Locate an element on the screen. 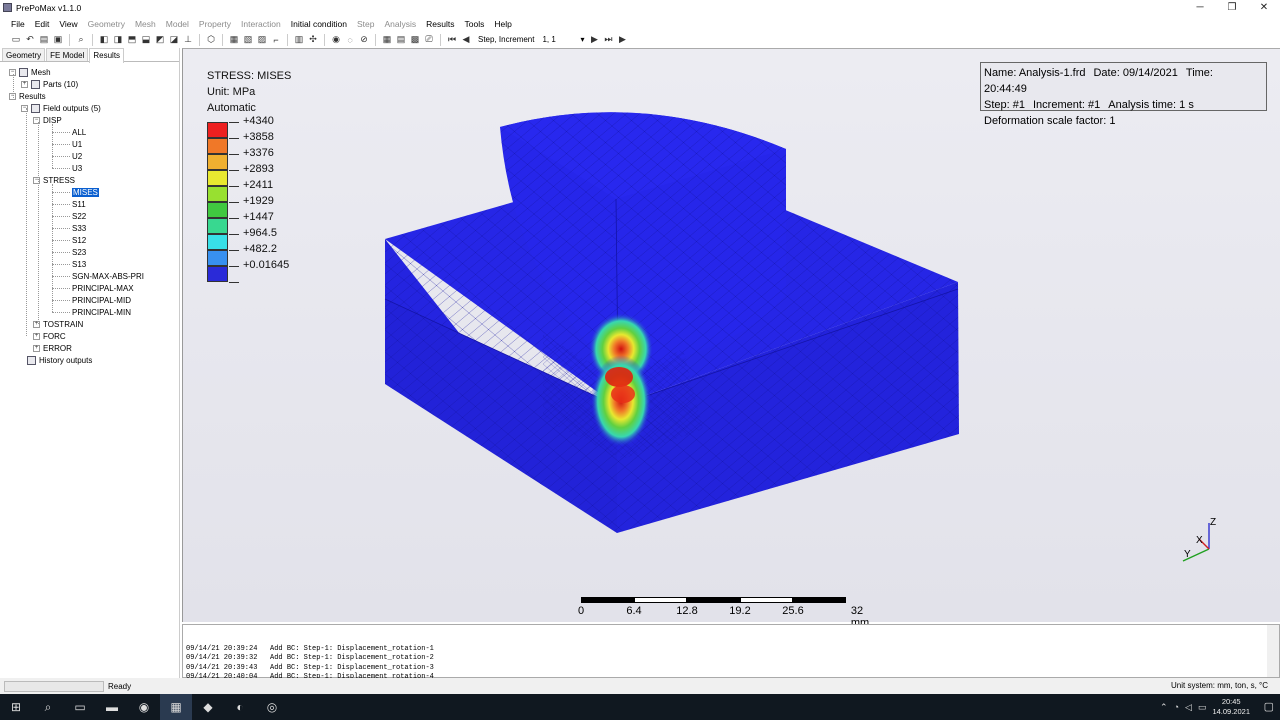 Image resolution: width=1280 pixels, height=720 pixels. menu-initial-condition: Initial condition is located at coordinates (319, 24).